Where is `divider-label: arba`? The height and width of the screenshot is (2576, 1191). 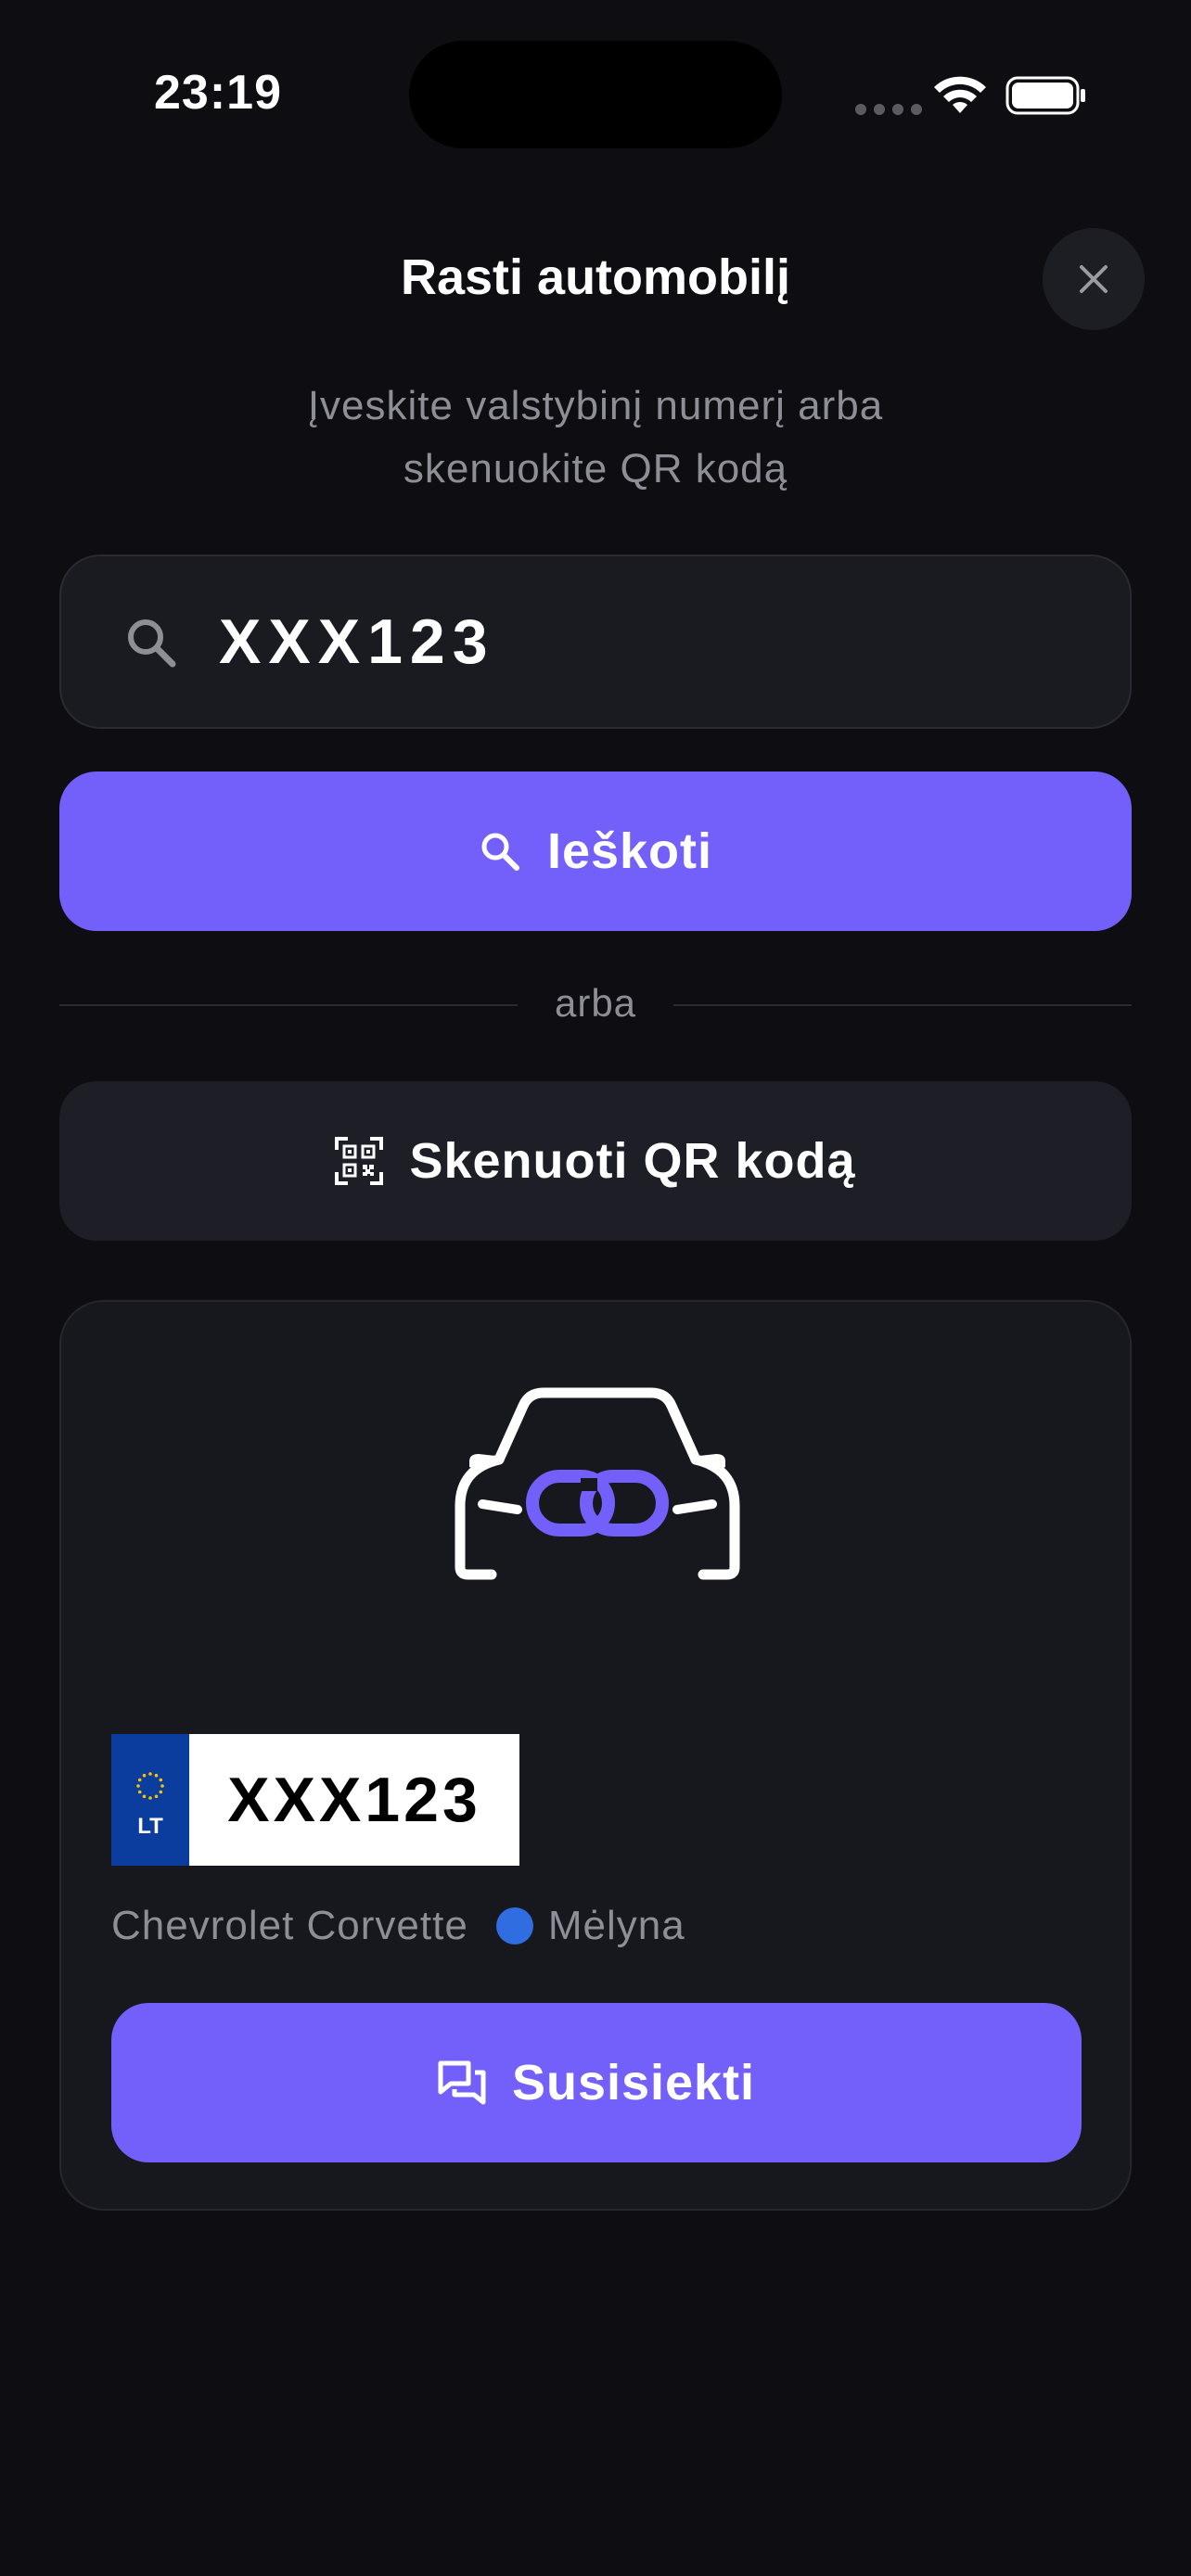
divider-label: arba is located at coordinates (595, 1003).